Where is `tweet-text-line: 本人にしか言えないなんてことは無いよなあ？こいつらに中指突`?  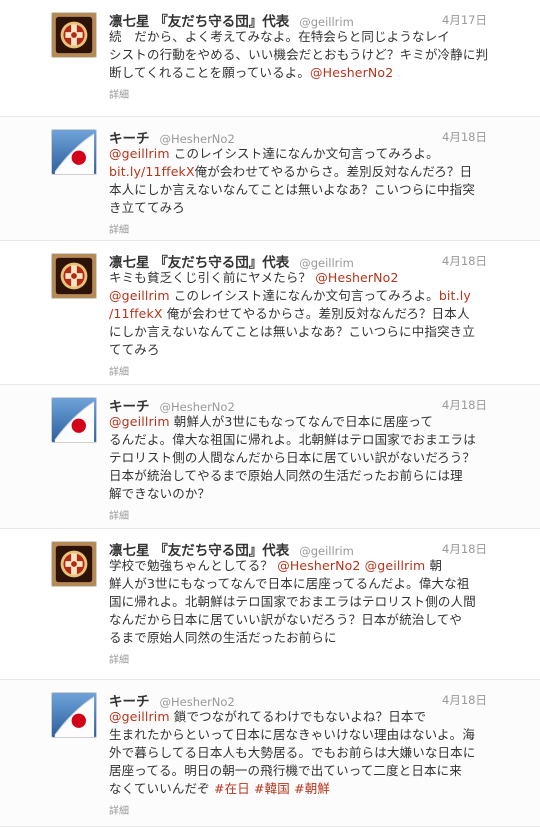 tweet-text-line: 本人にしか言えないなんてことは無いよなあ？こいつらに中指突 is located at coordinates (298, 190).